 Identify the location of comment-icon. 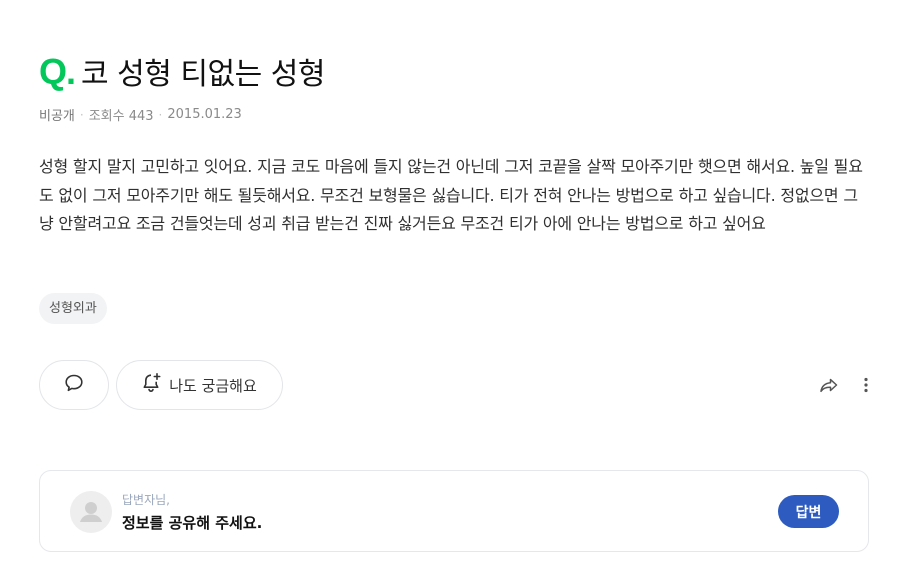
(74, 385).